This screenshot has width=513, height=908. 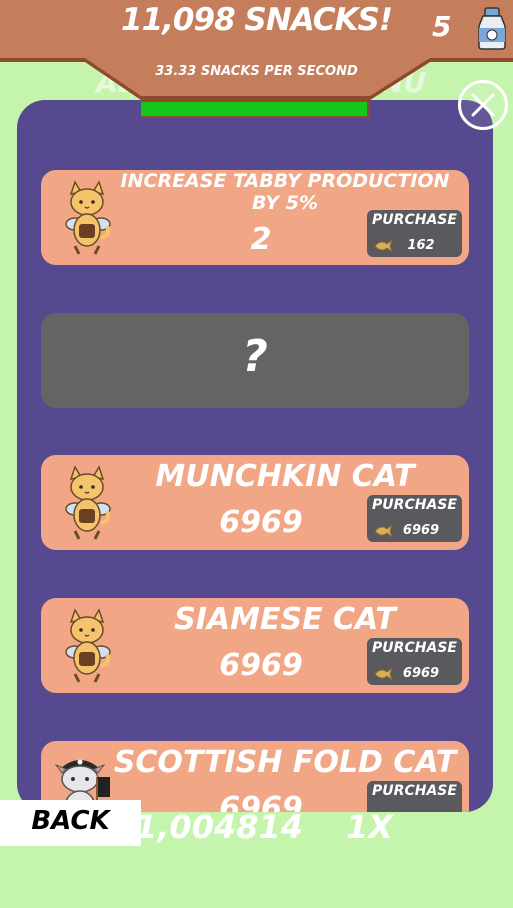 I want to click on shop-item-siamese-cat: SIAMESE CAT 6969 PURCHASE 6969, so click(x=255, y=645).